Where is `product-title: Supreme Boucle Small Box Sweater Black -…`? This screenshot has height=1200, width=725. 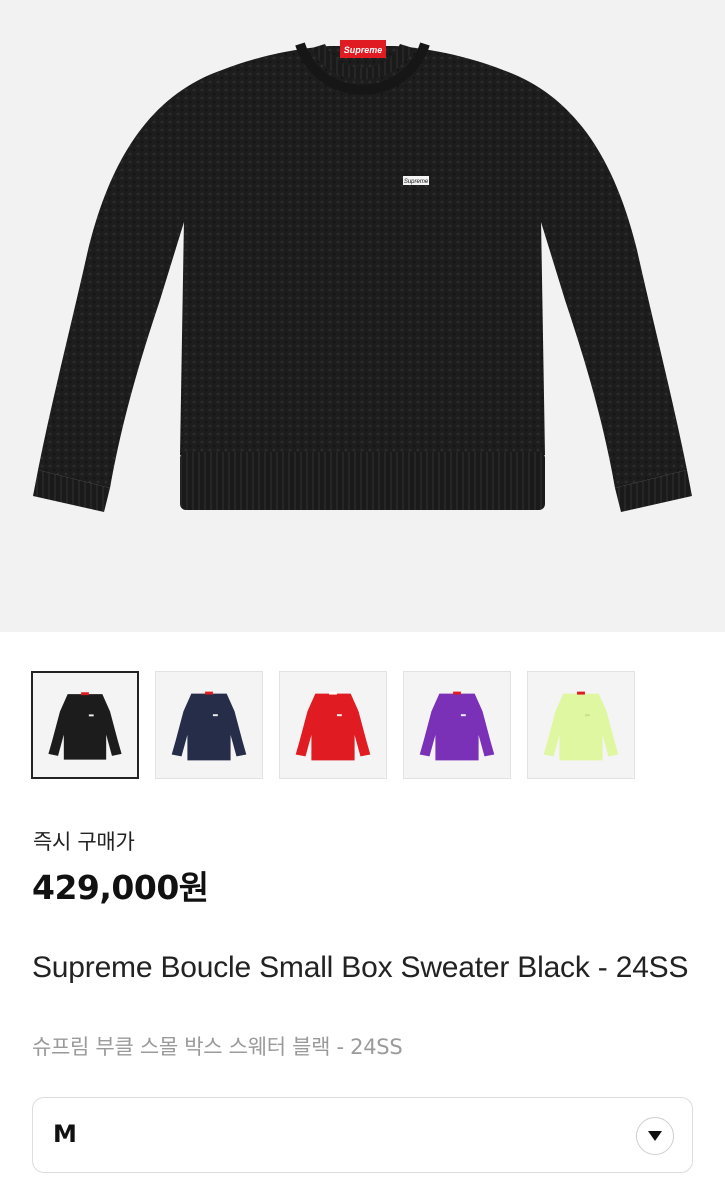 product-title: Supreme Boucle Small Box Sweater Black -… is located at coordinates (360, 967).